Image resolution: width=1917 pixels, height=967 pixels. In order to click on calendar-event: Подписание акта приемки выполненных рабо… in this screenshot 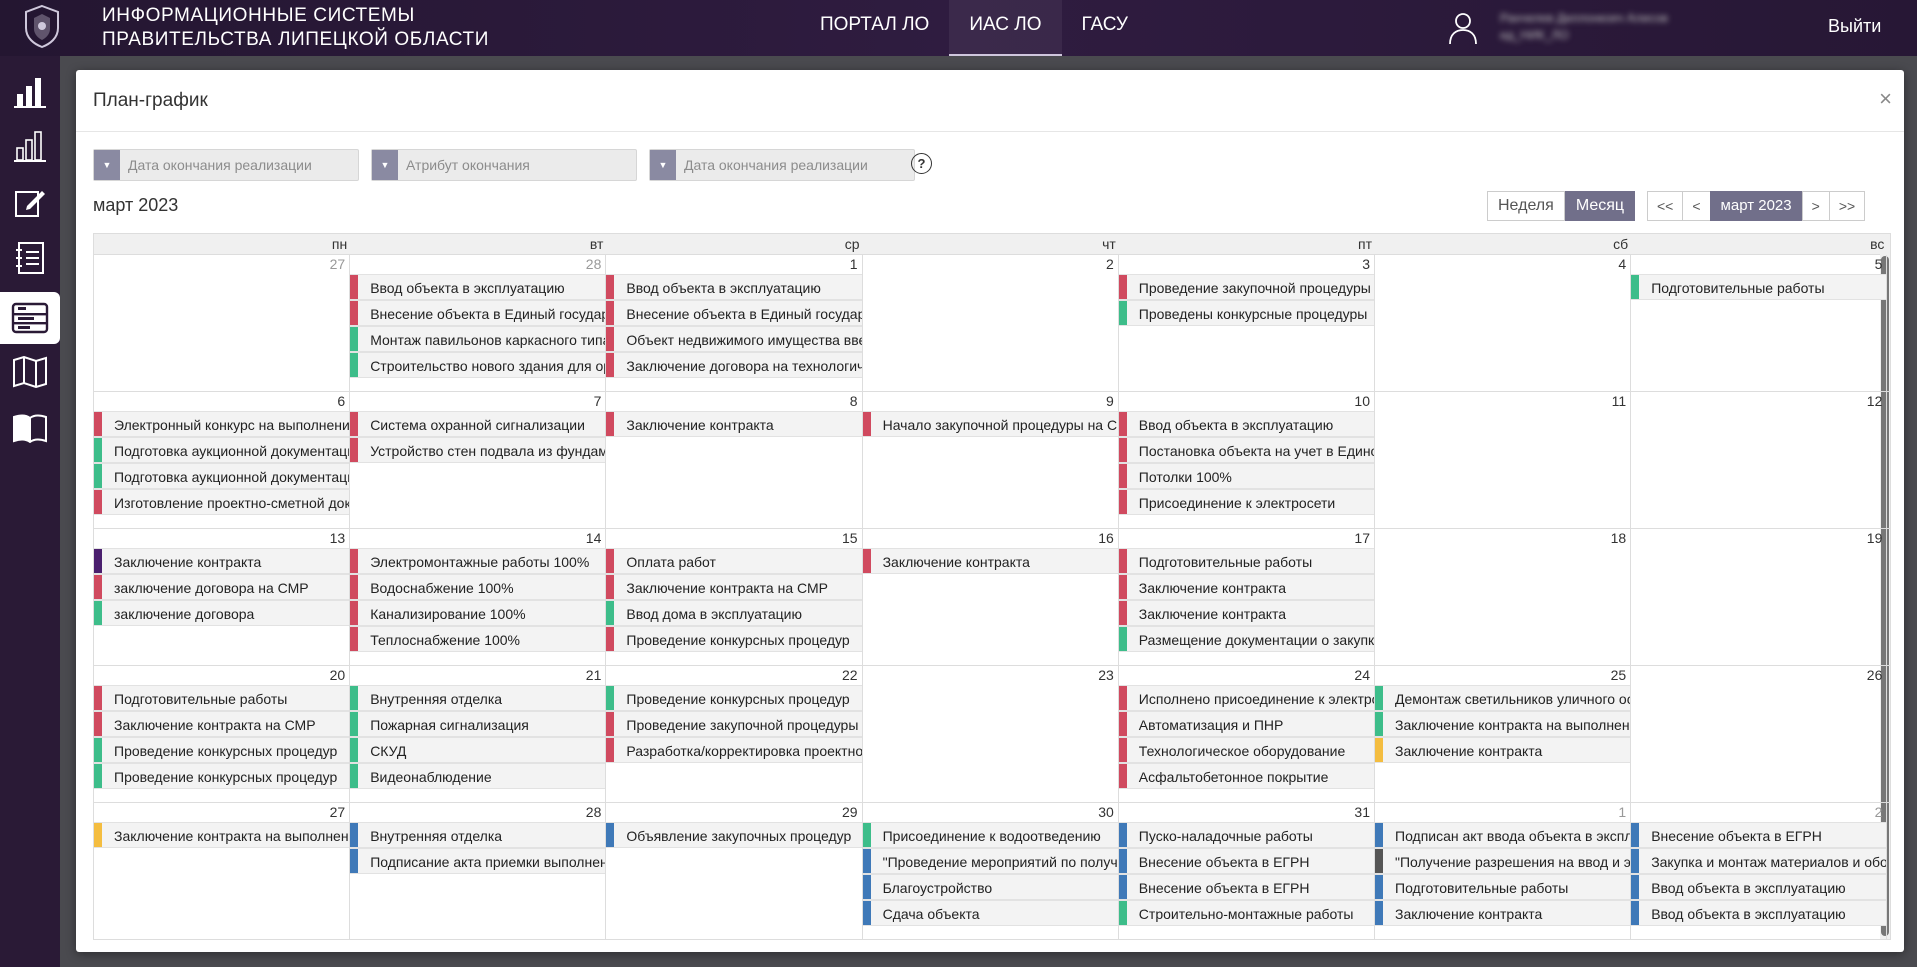, I will do `click(478, 861)`.